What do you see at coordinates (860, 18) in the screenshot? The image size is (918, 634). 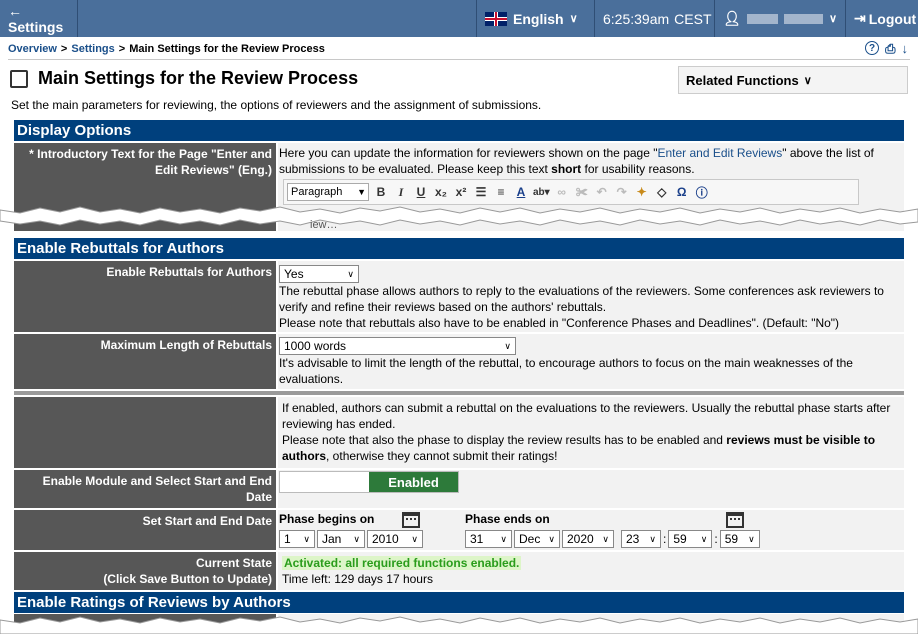 I see `logout-icon: ⇥` at bounding box center [860, 18].